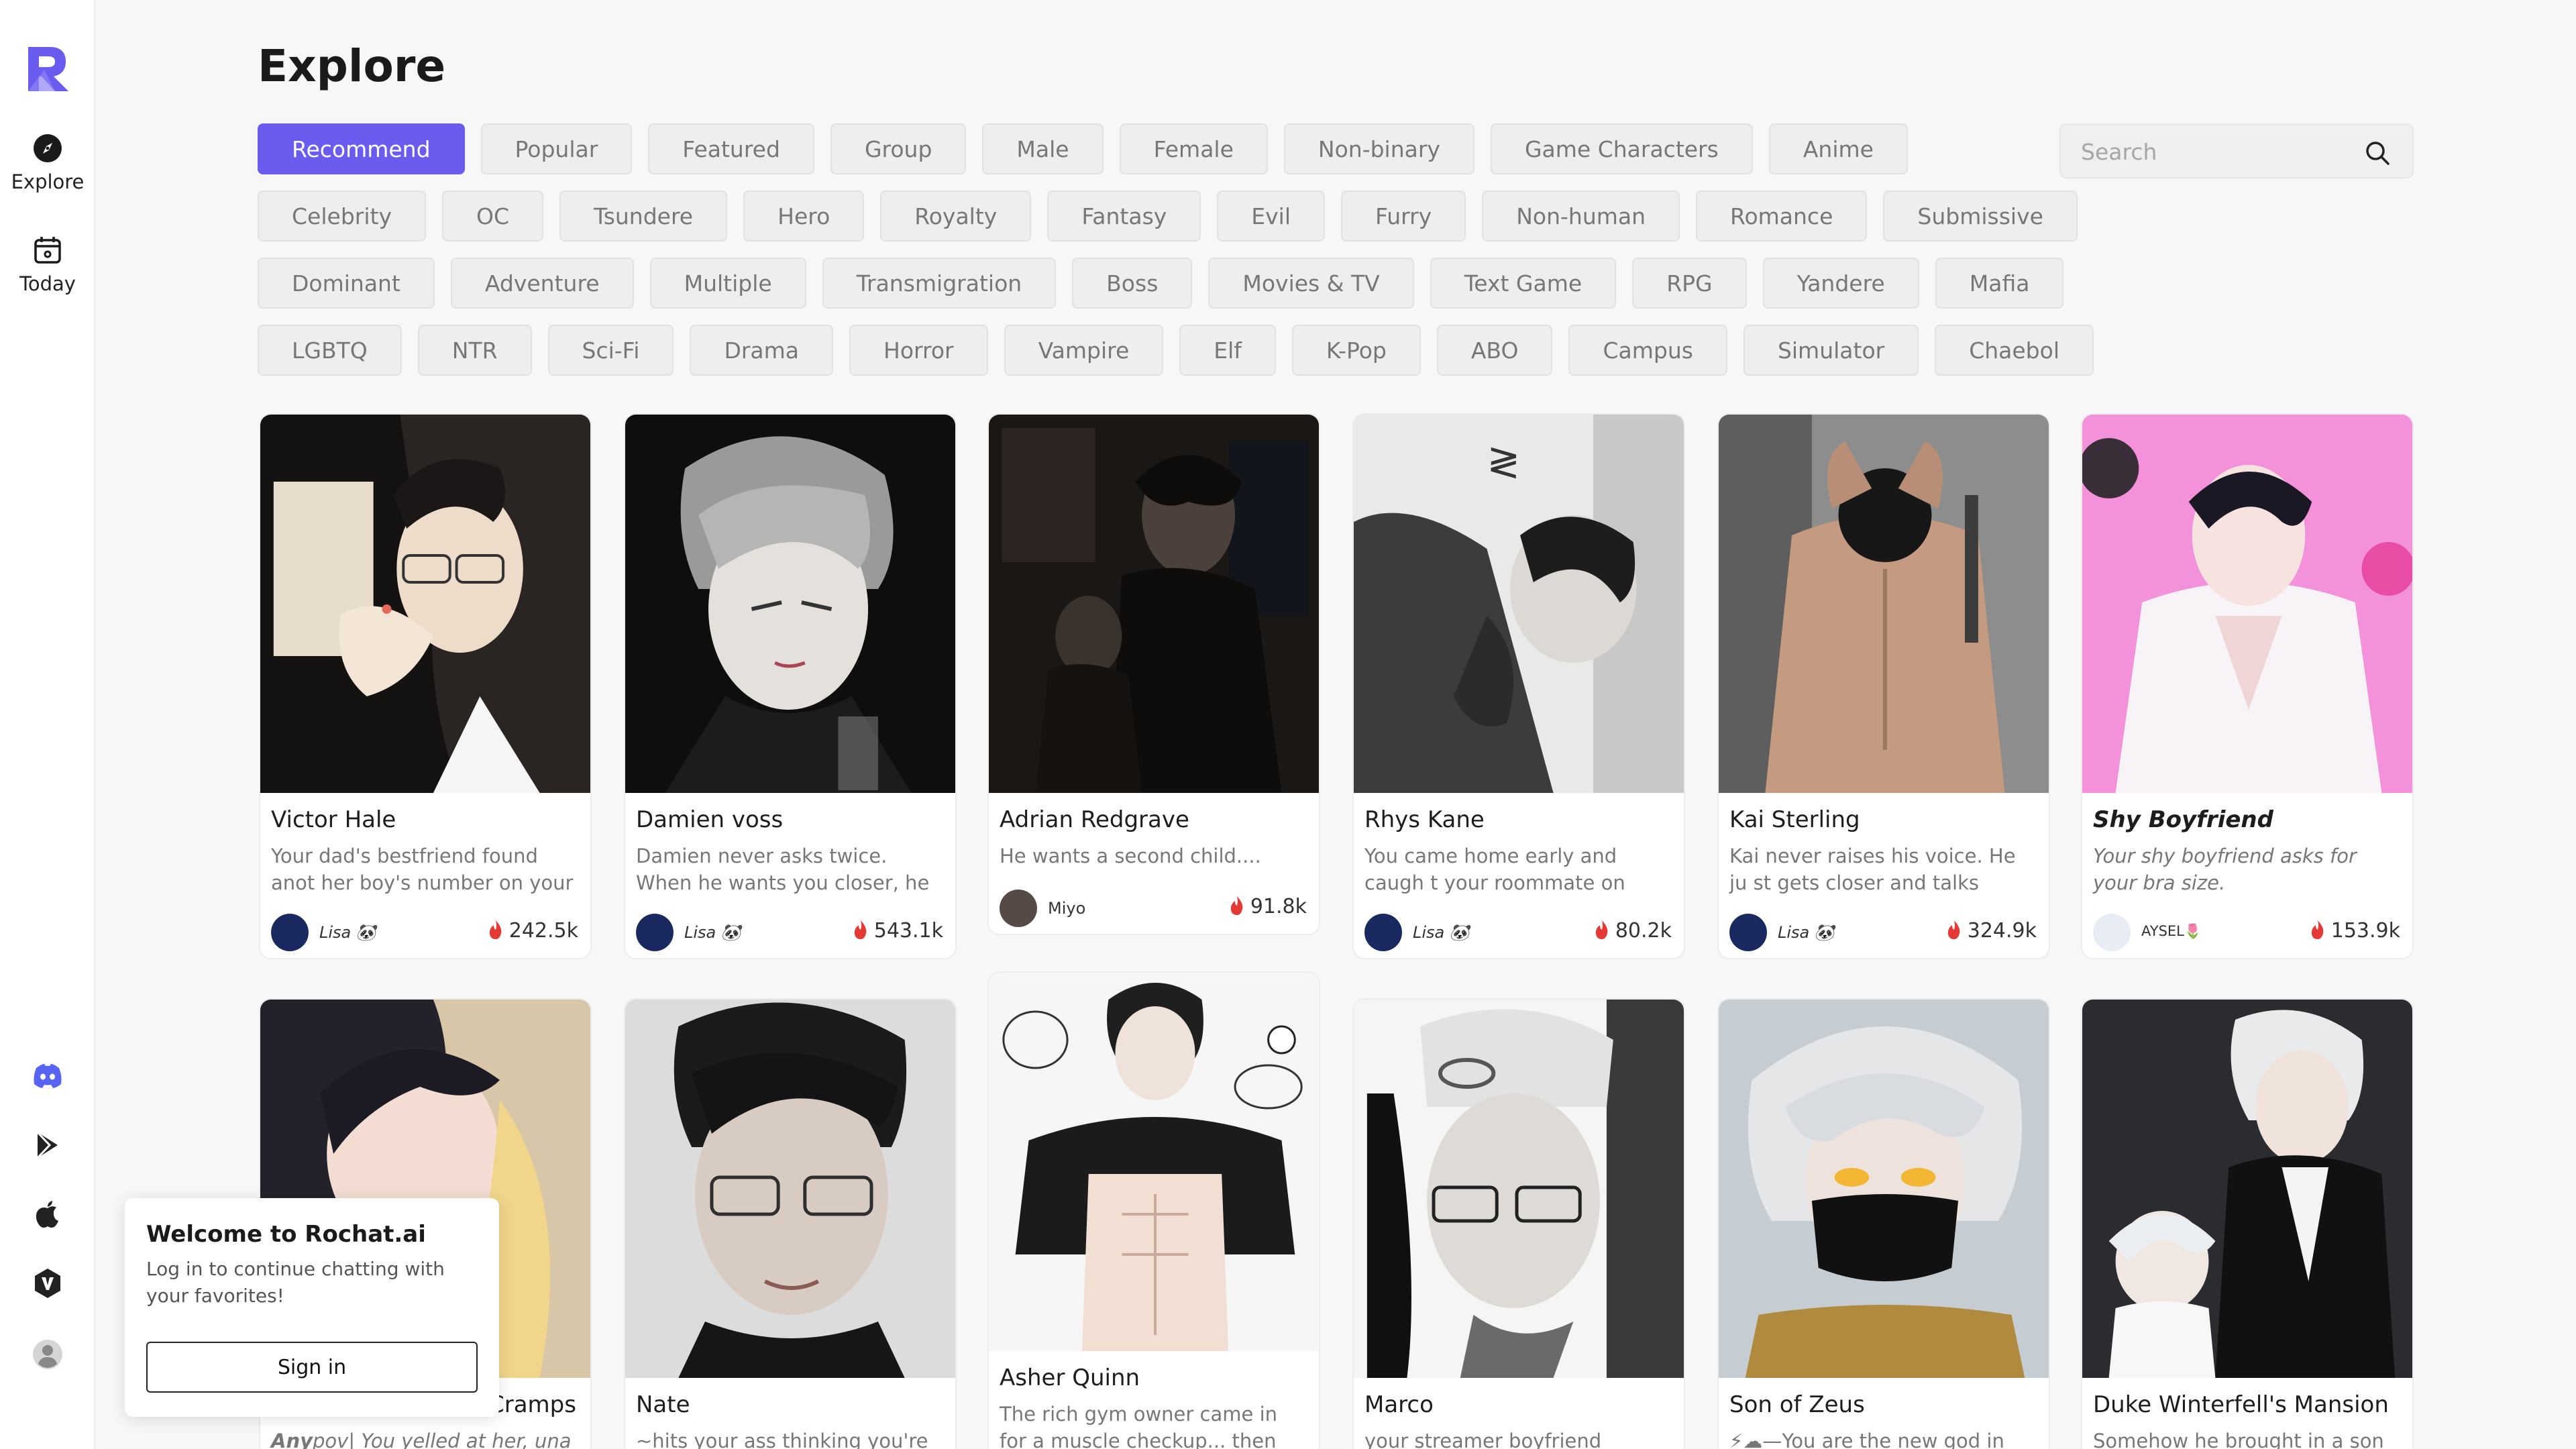  What do you see at coordinates (2215, 151) in the screenshot?
I see `search-input` at bounding box center [2215, 151].